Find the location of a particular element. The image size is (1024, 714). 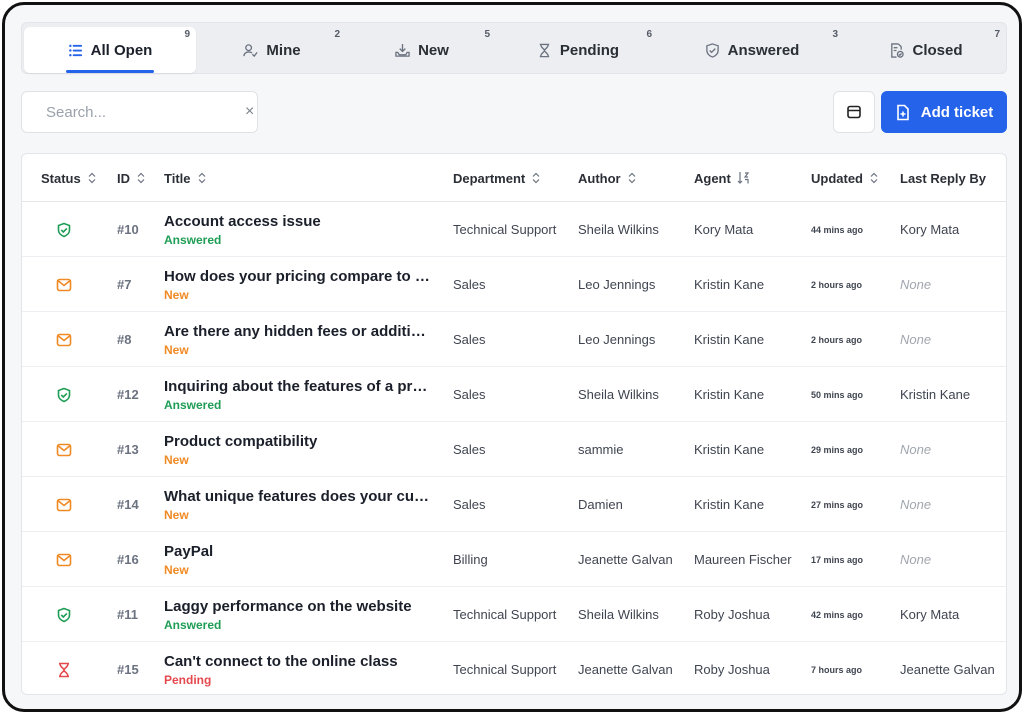

column-label: Department is located at coordinates (489, 178).